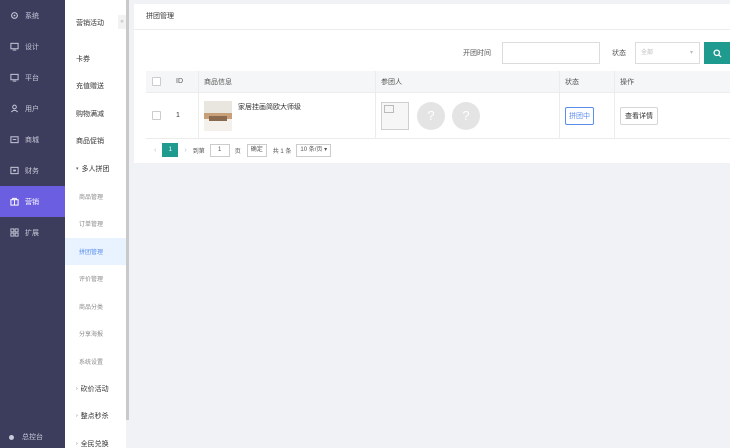 This screenshot has height=448, width=730. Describe the element at coordinates (95, 22) in the screenshot. I see `subnav-title: 营销活动` at that location.